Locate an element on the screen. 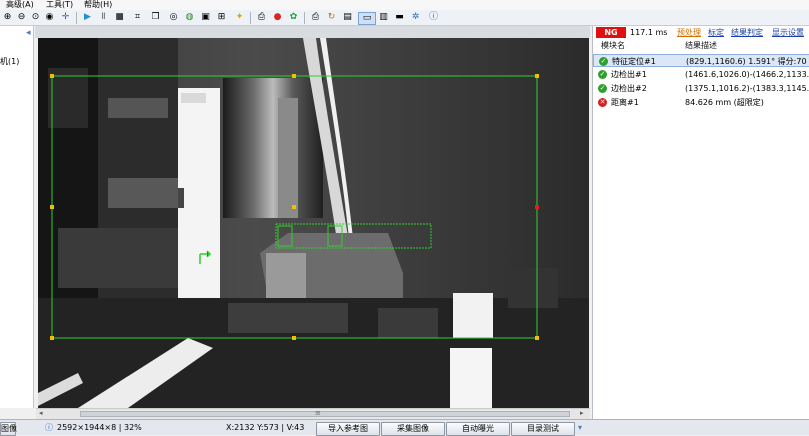  result-desc: (1375.1,1016.2)-(1383.3,1145.8) is located at coordinates (747, 88).